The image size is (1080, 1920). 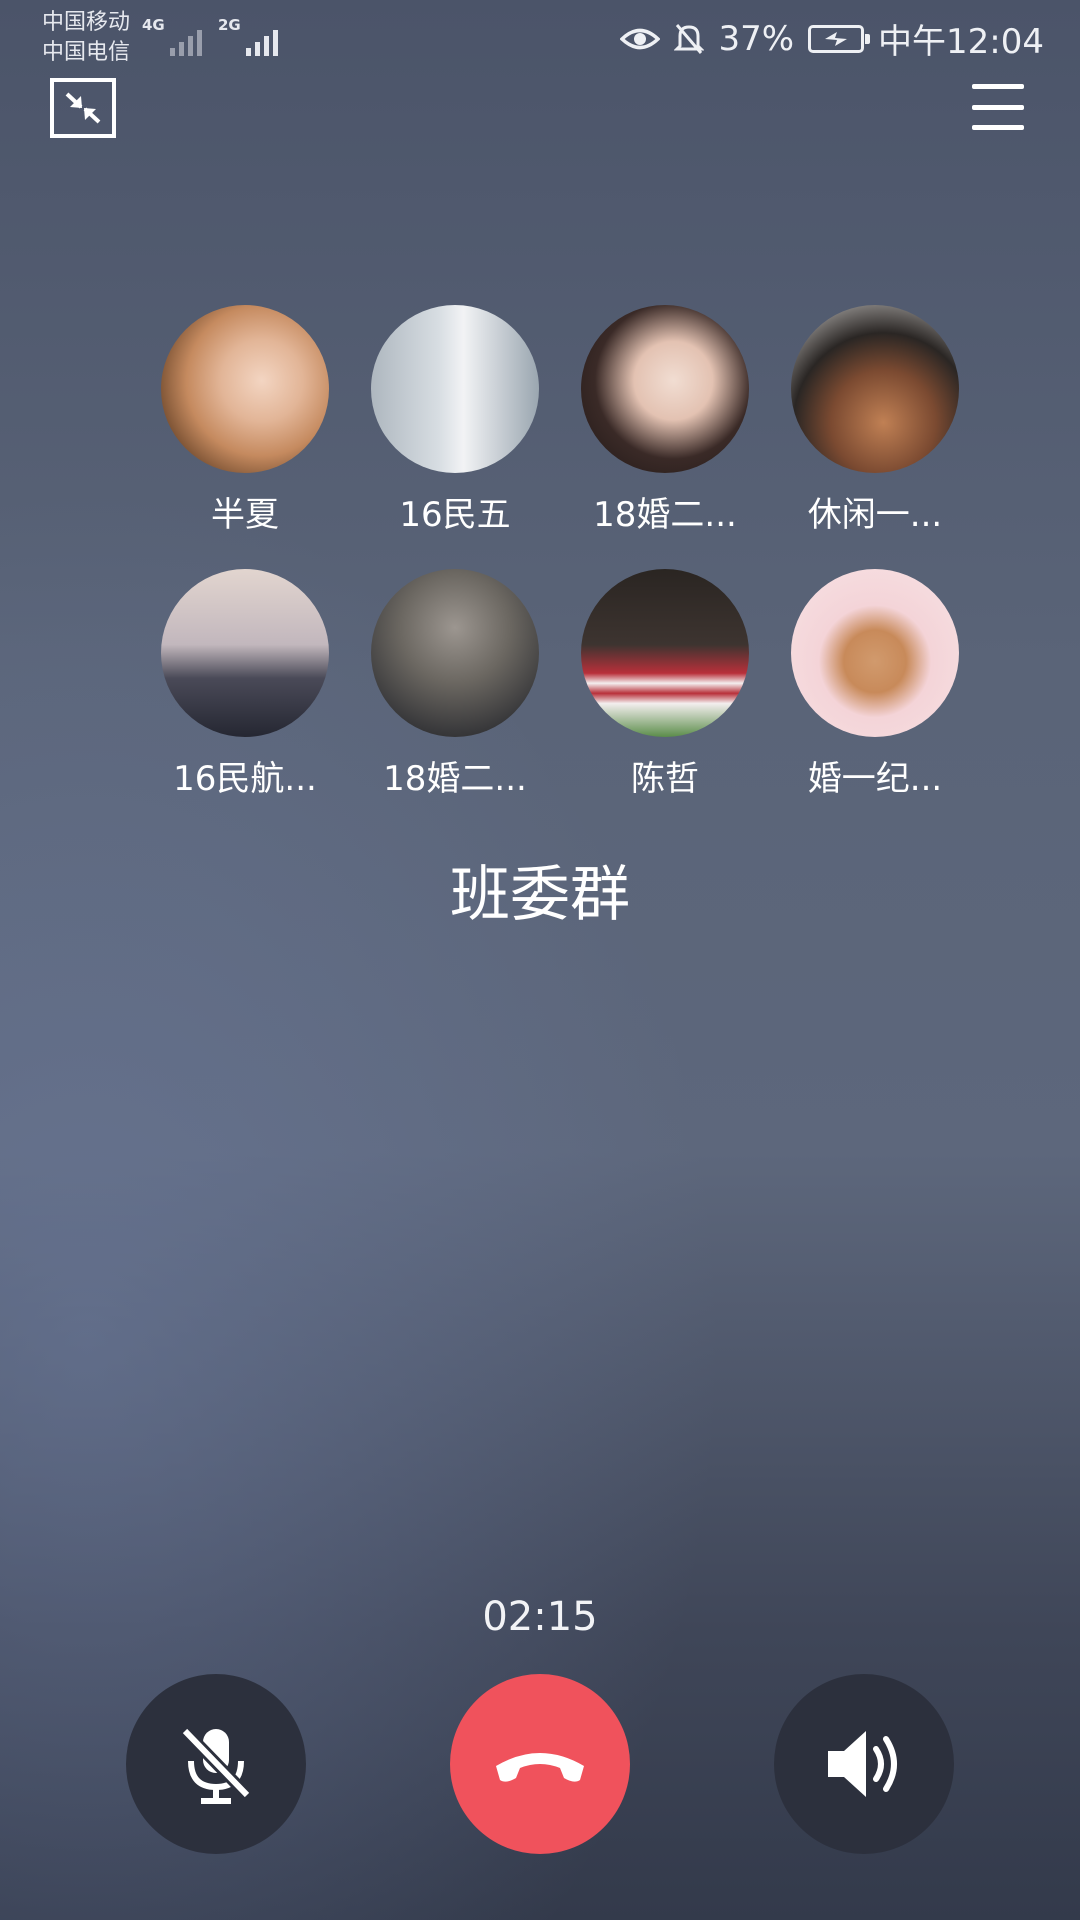 I want to click on signal-indicators: 4G 2G, so click(x=210, y=36).